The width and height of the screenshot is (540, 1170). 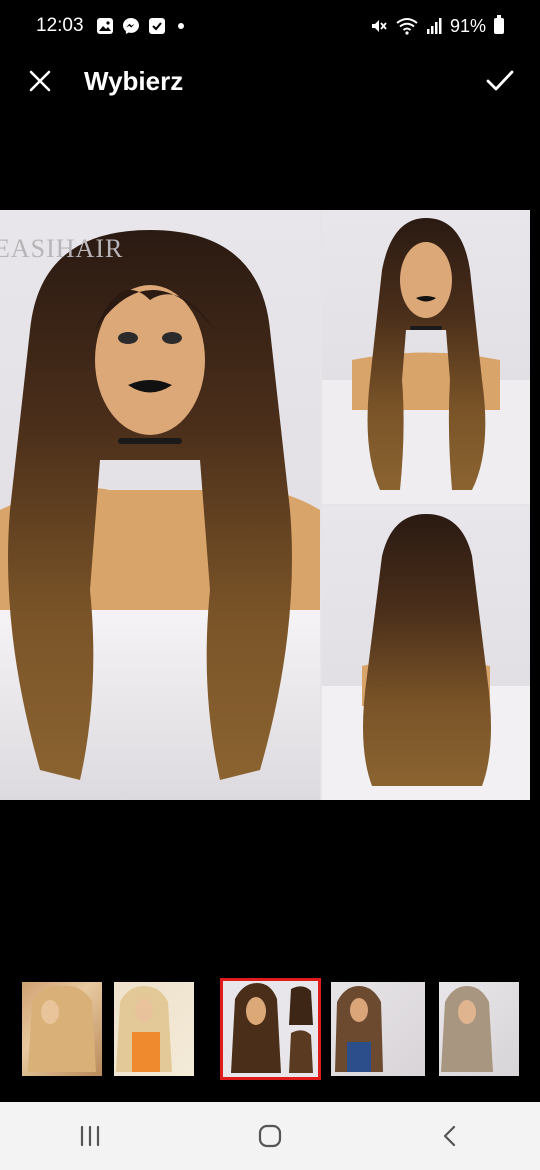 I want to click on wig-side-illustration, so click(x=426, y=361).